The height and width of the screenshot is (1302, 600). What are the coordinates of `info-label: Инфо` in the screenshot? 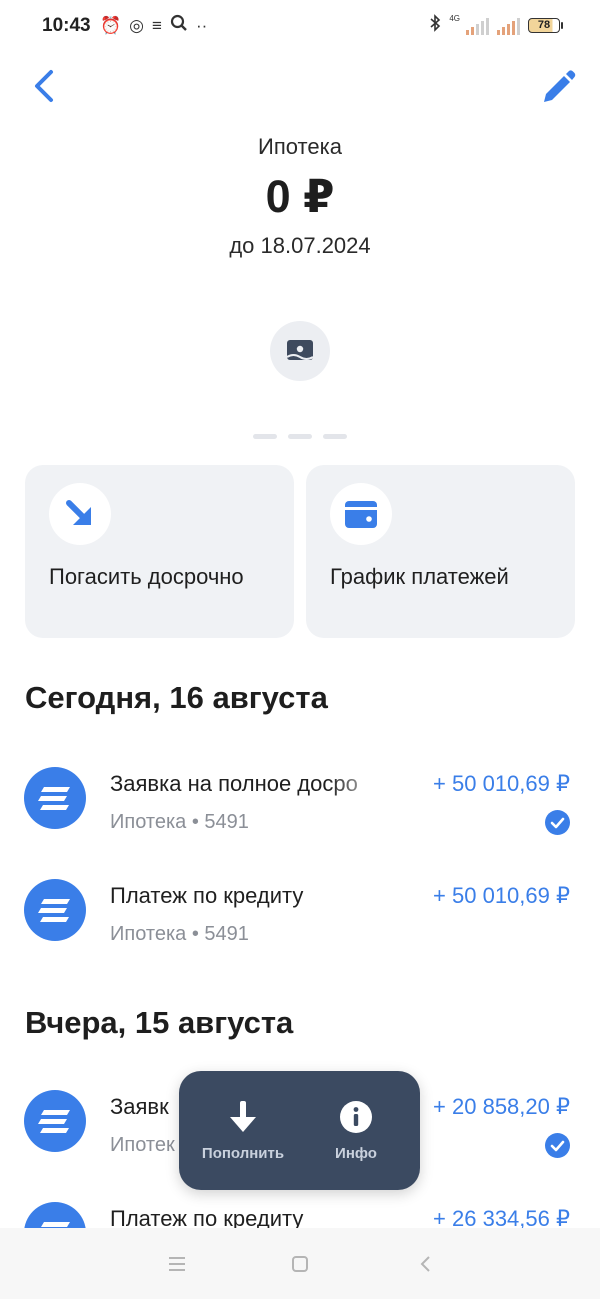 It's located at (356, 1153).